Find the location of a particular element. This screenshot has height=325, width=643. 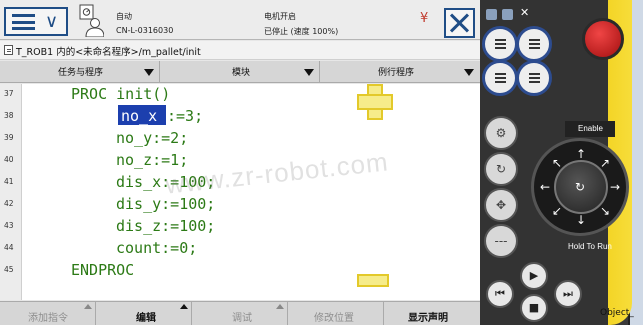

button-label: 显示声明 is located at coordinates (428, 318).